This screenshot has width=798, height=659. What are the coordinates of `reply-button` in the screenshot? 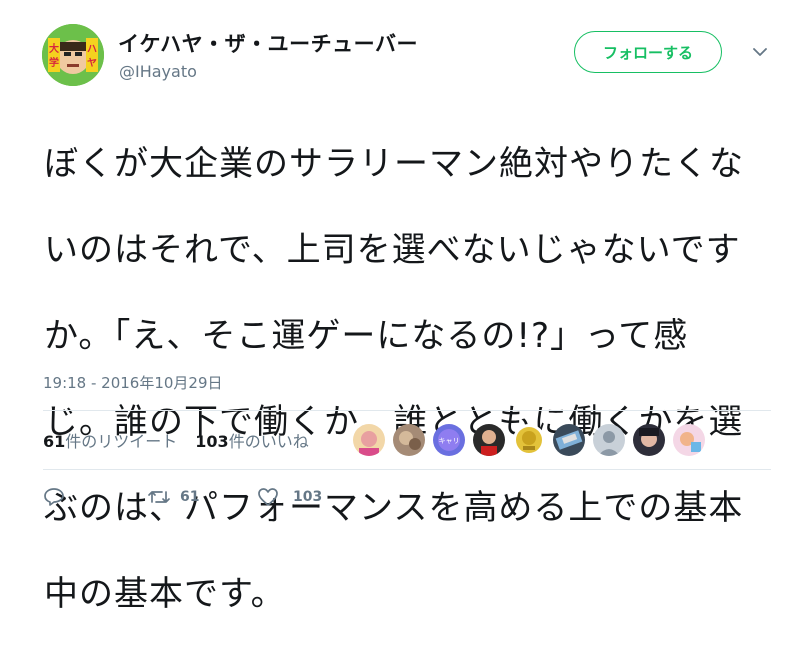 It's located at (95, 497).